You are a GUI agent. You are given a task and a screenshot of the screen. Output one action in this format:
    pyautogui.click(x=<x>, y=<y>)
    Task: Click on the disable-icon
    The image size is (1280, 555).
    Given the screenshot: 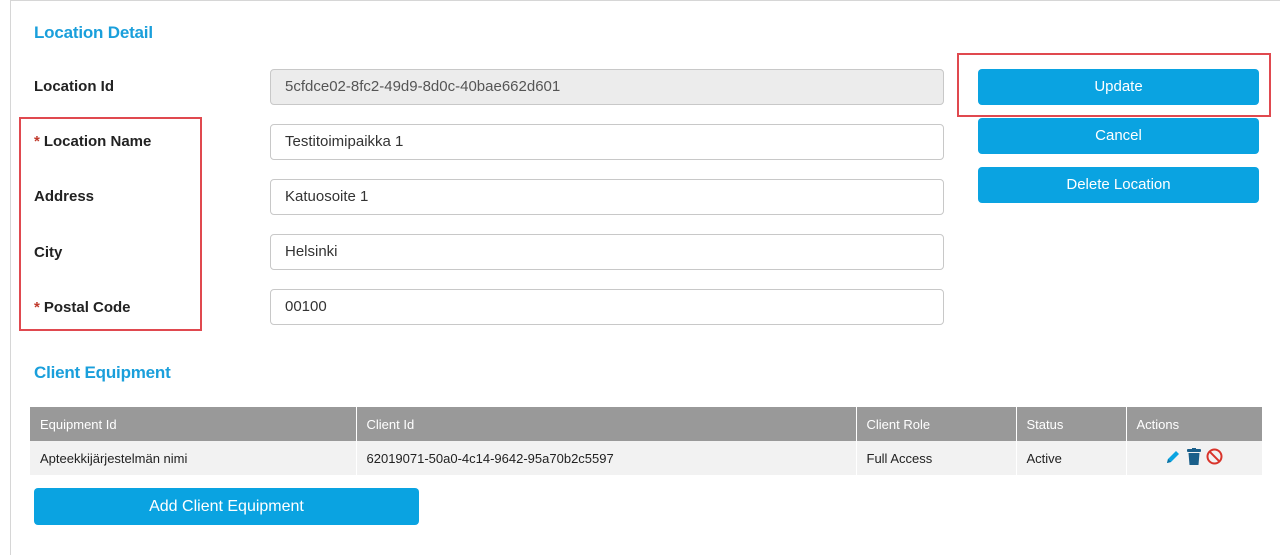 What is the action you would take?
    pyautogui.click(x=1214, y=458)
    